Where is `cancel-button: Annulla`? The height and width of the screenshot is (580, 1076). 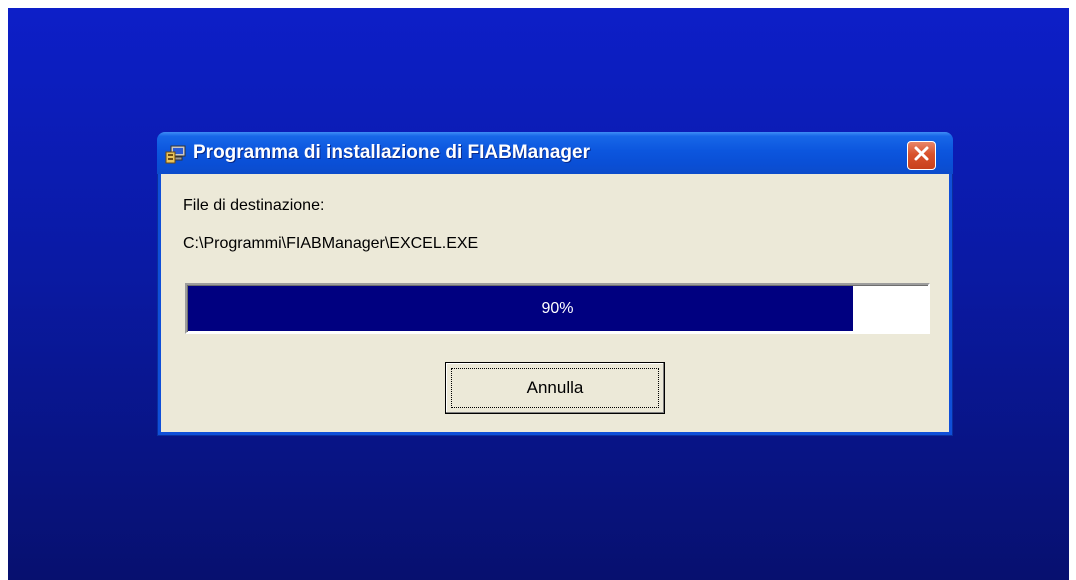
cancel-button: Annulla is located at coordinates (555, 388).